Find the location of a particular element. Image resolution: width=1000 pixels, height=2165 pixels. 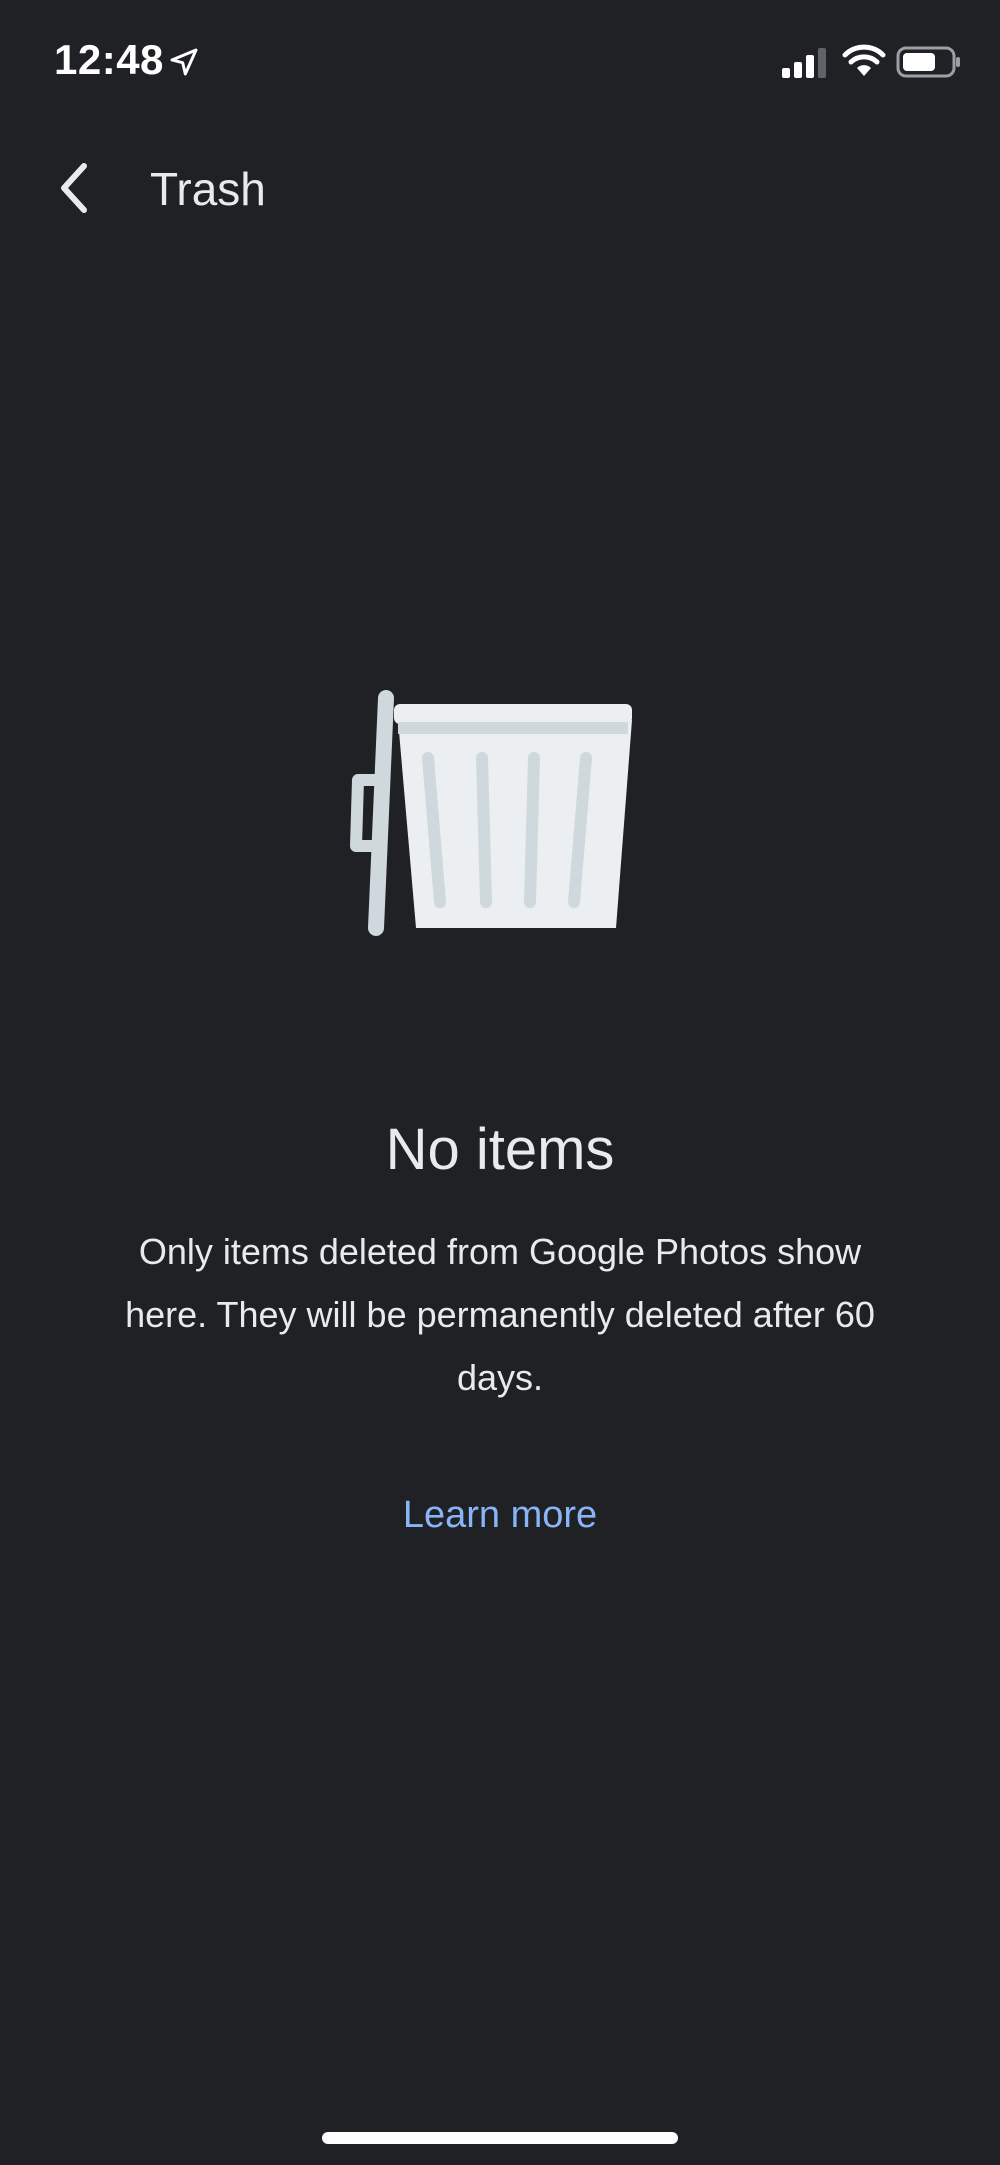

empty-state-title: No items is located at coordinates (500, 1149).